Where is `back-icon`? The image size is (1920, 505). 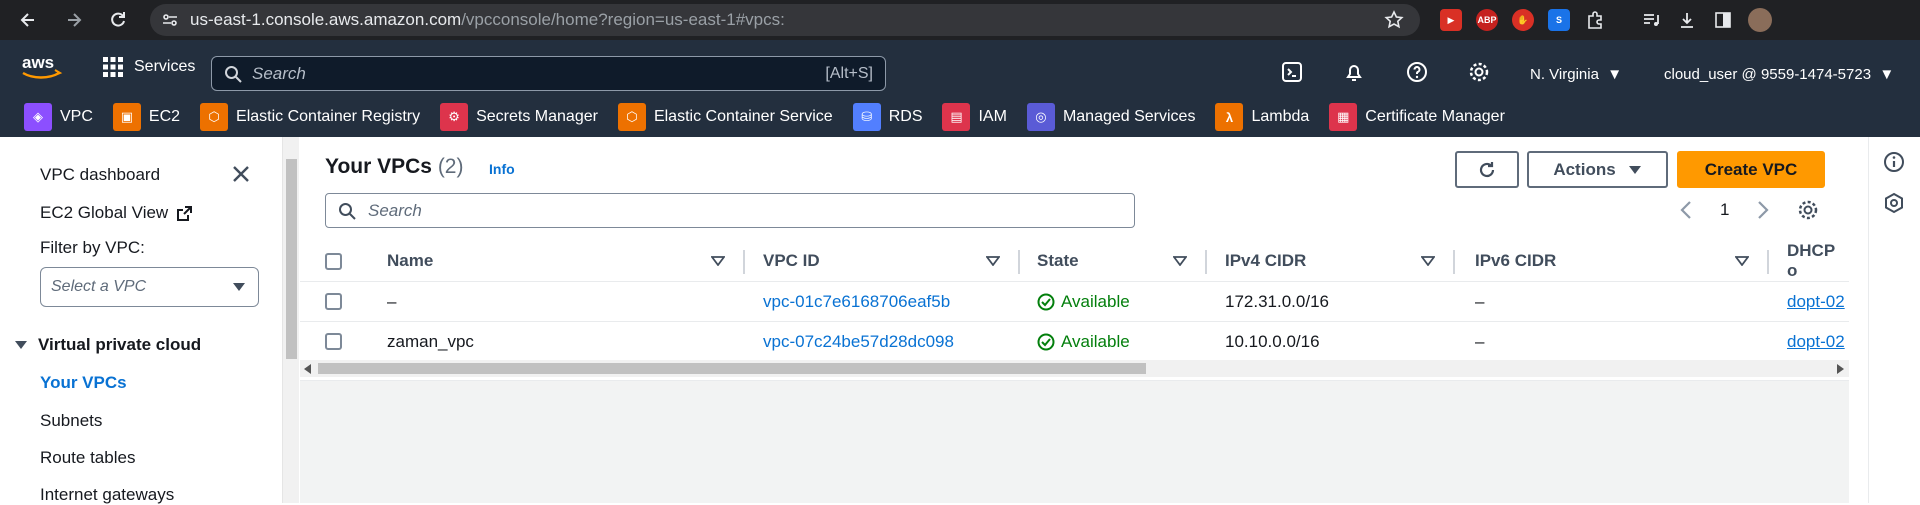
back-icon is located at coordinates (28, 20).